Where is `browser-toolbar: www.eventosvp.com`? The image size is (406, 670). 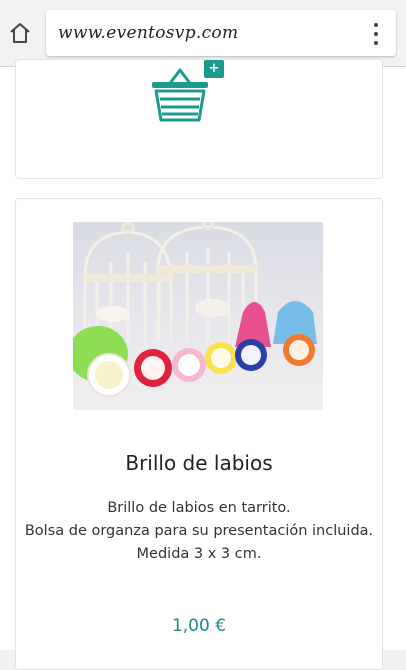 browser-toolbar: www.eventosvp.com is located at coordinates (203, 33).